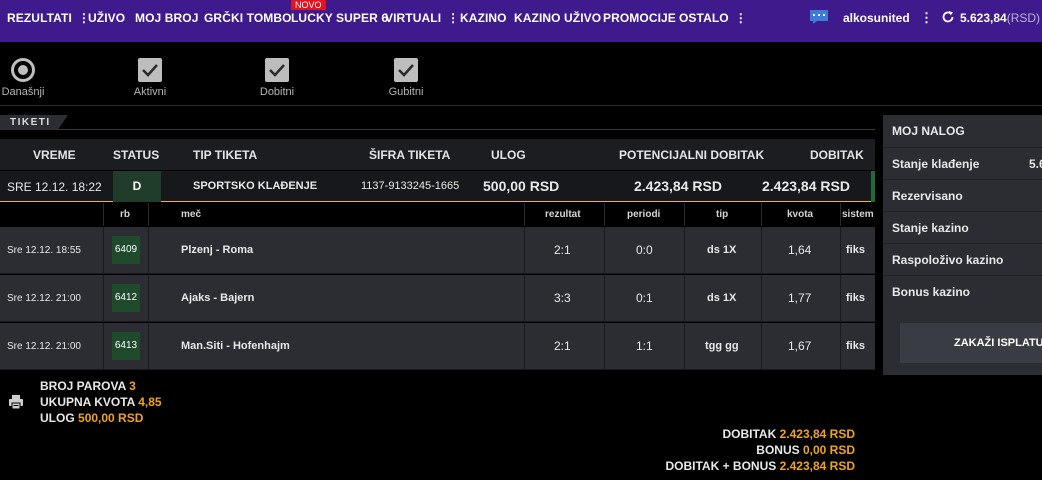 The height and width of the screenshot is (480, 1042). I want to click on summary-stake-value: 500,00 RSD, so click(111, 418).